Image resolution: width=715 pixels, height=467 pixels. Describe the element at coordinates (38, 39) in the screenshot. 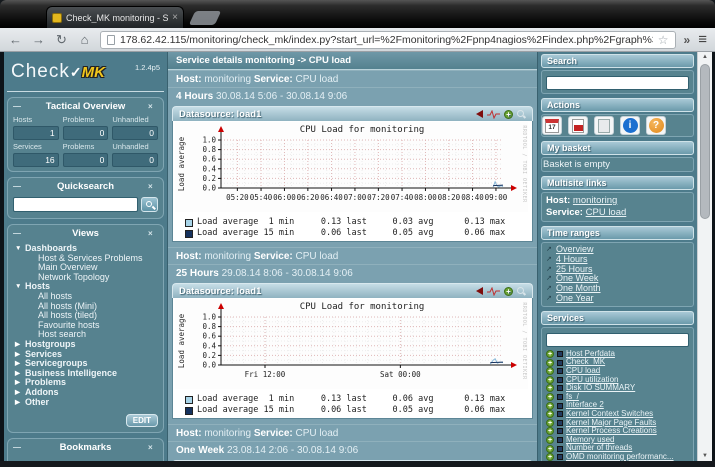

I see `forward-icon: →` at that location.